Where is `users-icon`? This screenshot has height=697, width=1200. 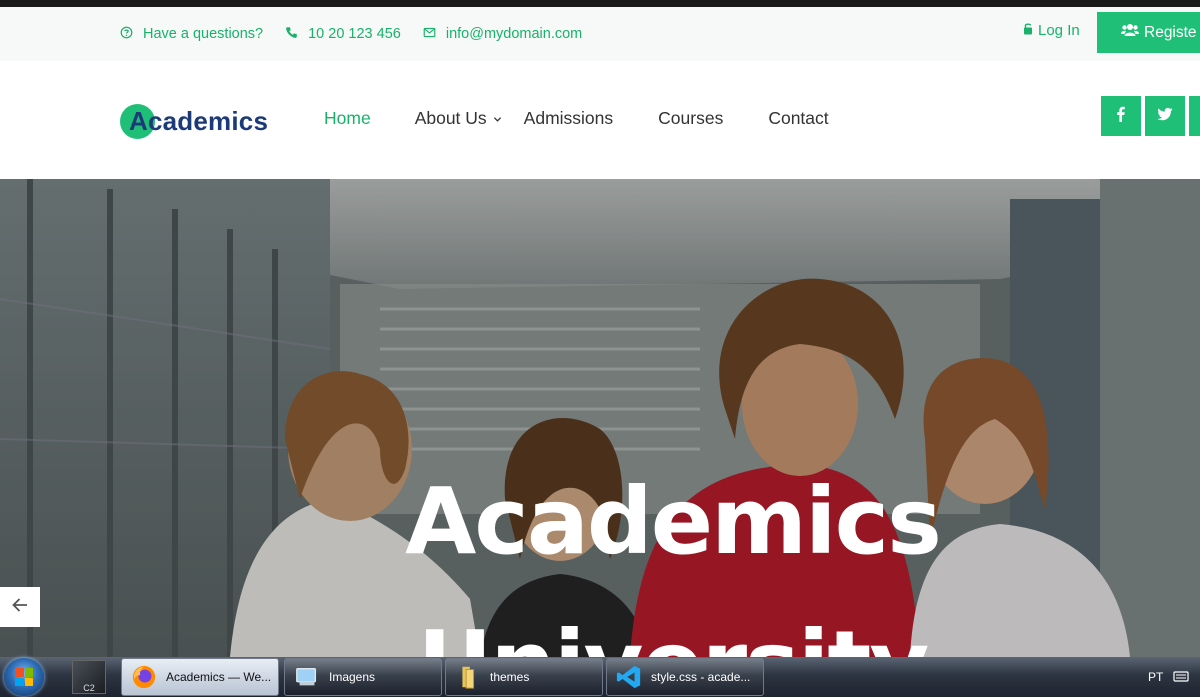 users-icon is located at coordinates (1130, 32).